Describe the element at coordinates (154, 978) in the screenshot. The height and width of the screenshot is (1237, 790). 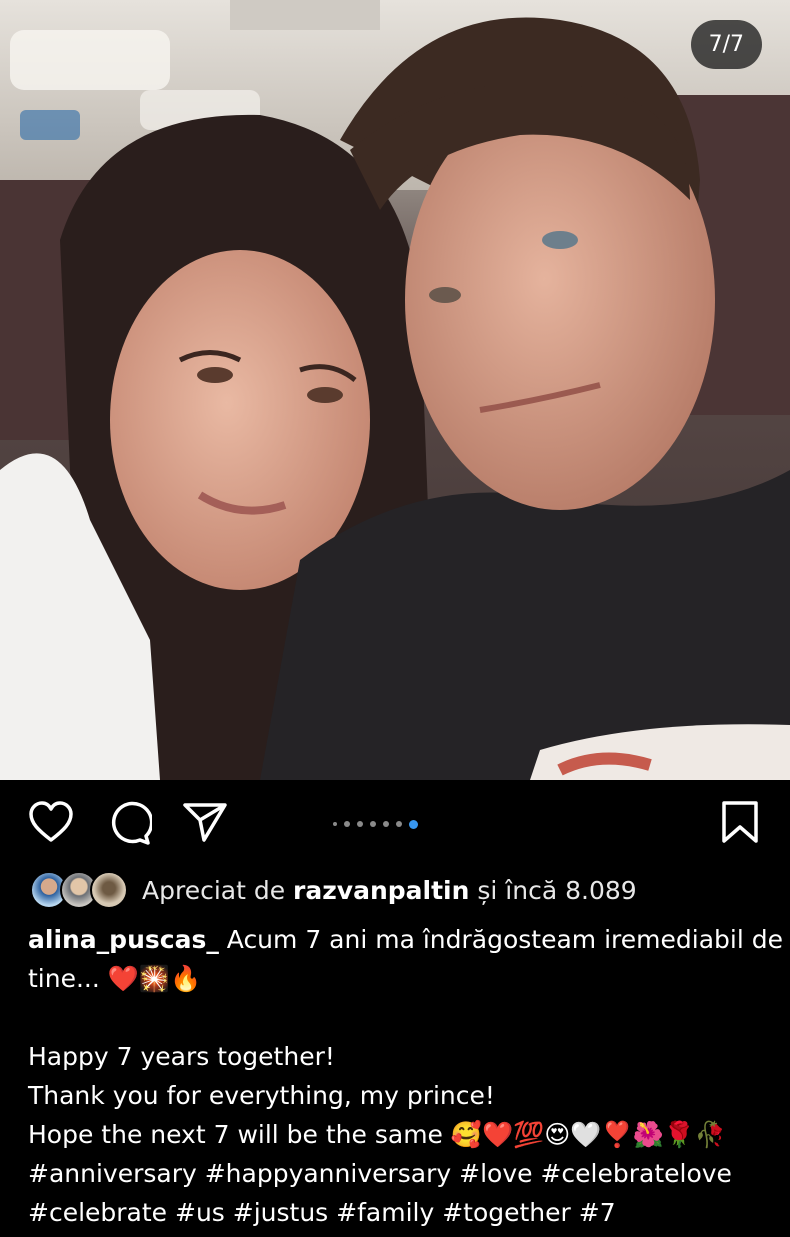
I see `caption-emojis: ❤️🎇🔥` at that location.